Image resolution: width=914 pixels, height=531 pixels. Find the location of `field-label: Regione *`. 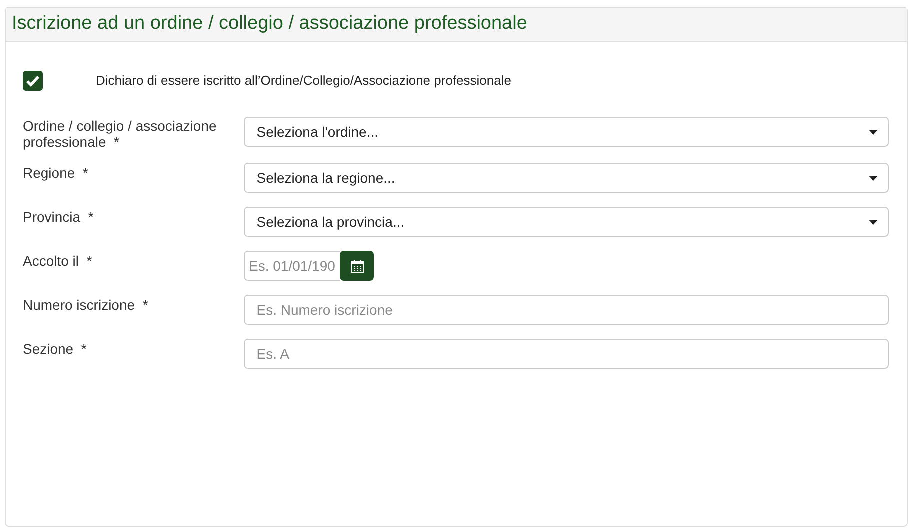

field-label: Regione * is located at coordinates (56, 172).